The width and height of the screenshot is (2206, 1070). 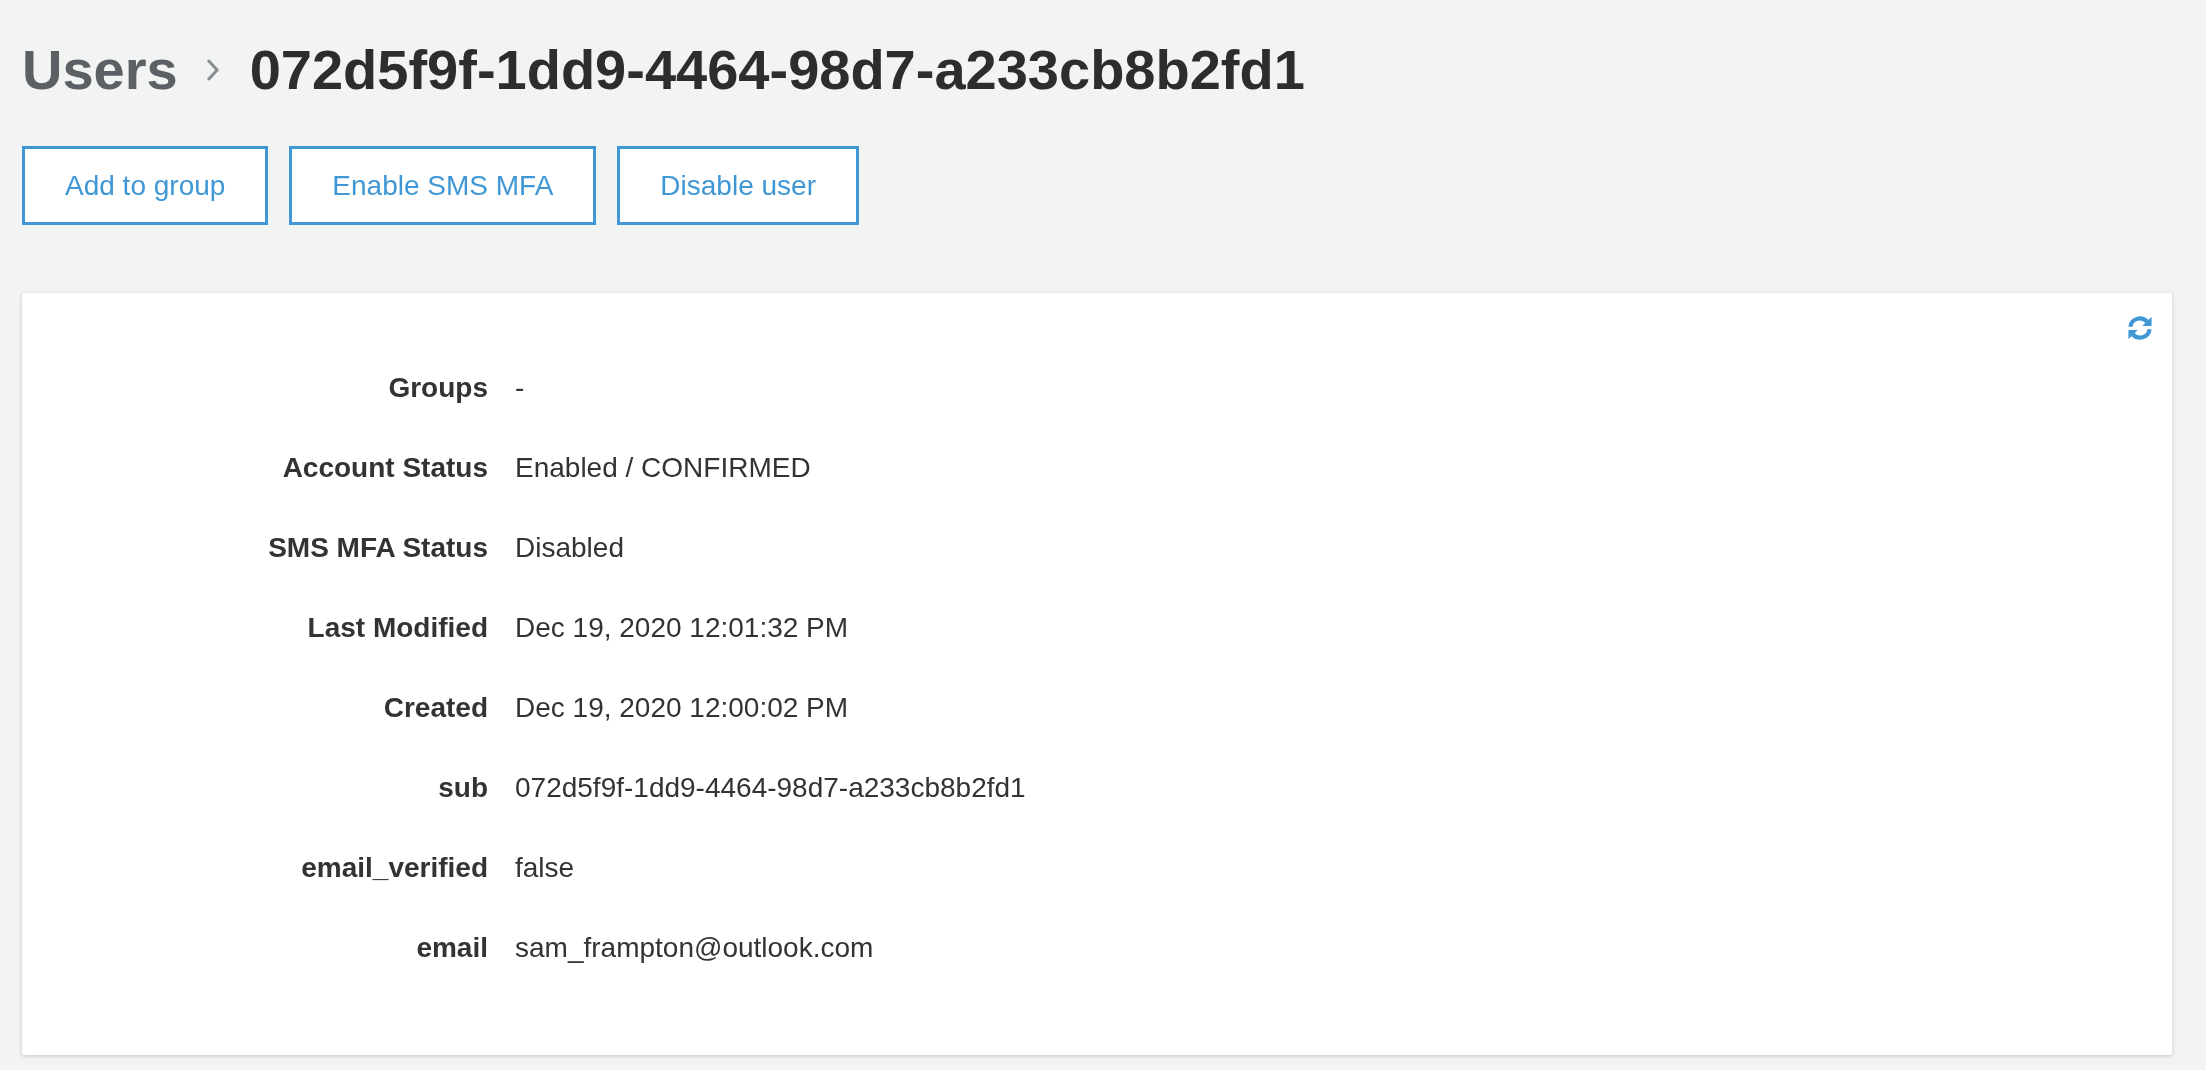 I want to click on action-button: Add to group, so click(x=145, y=185).